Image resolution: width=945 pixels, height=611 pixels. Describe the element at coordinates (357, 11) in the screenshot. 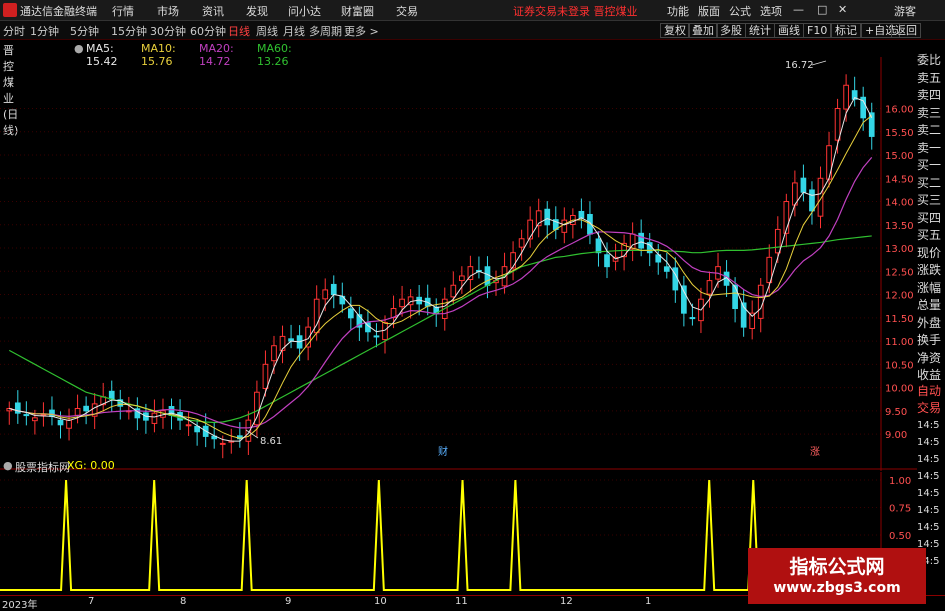

I see `menu-wealth: 财富圈` at that location.